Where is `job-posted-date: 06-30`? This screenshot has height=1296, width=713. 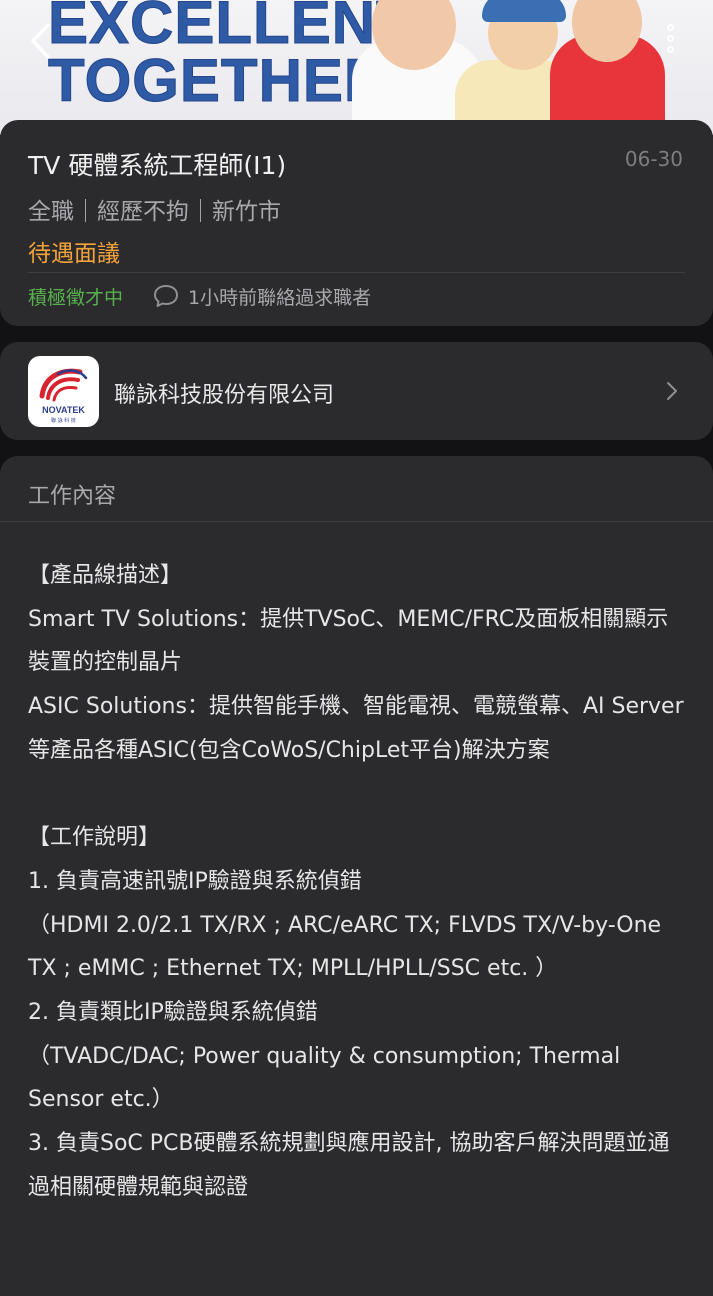 job-posted-date: 06-30 is located at coordinates (653, 159).